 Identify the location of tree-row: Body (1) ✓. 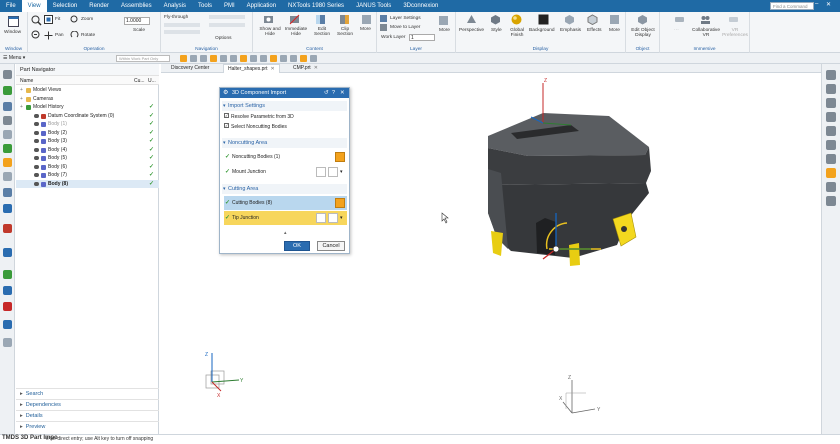
(87, 124).